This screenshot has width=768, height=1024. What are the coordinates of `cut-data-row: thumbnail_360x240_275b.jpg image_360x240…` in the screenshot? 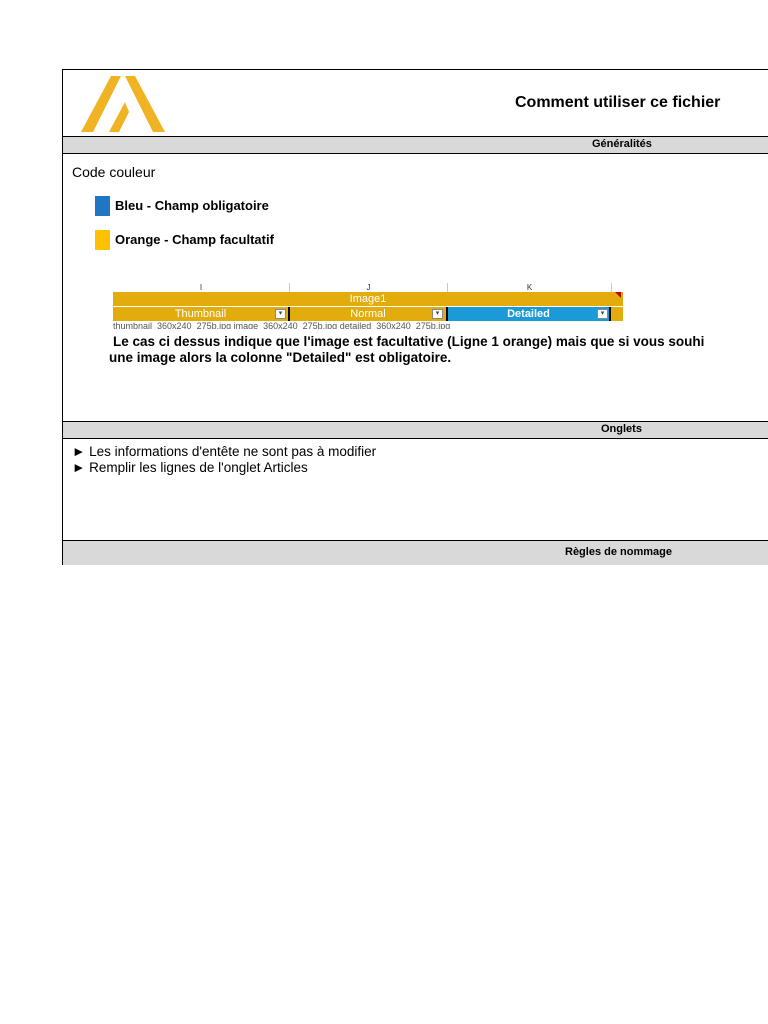 It's located at (282, 325).